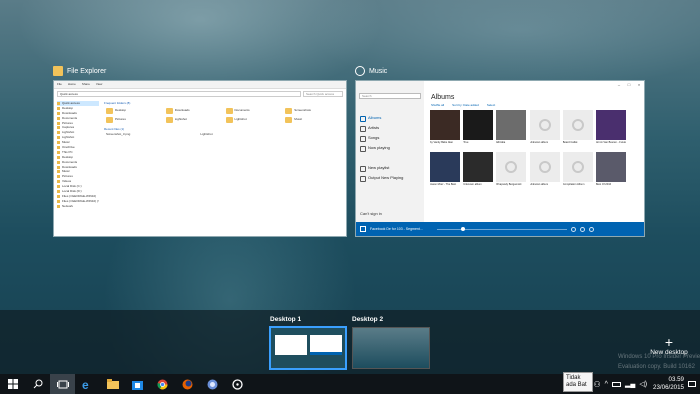  I want to click on album-title: Compilation Album, so click(573, 184).